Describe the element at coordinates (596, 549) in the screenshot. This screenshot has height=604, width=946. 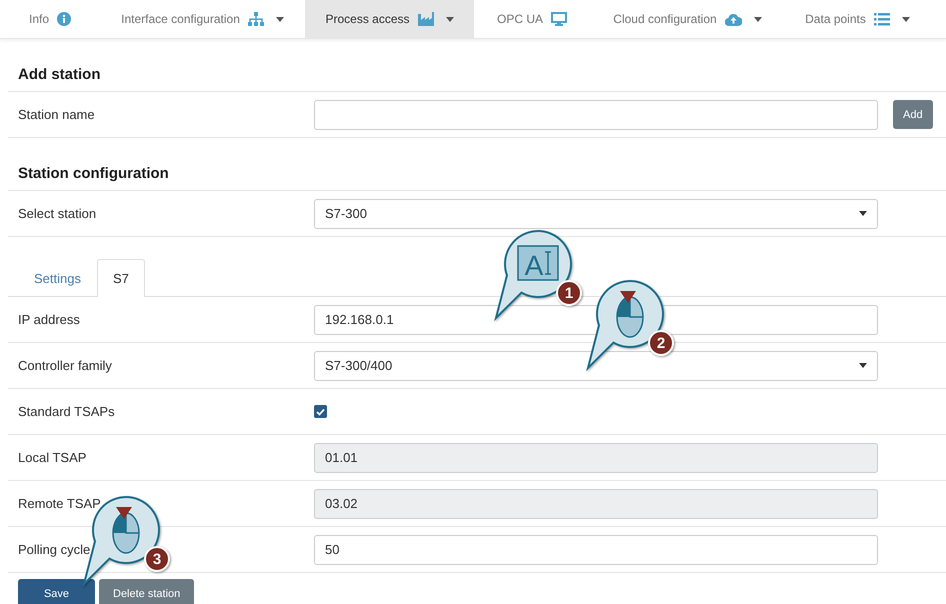
I see `input-field: 50` at that location.